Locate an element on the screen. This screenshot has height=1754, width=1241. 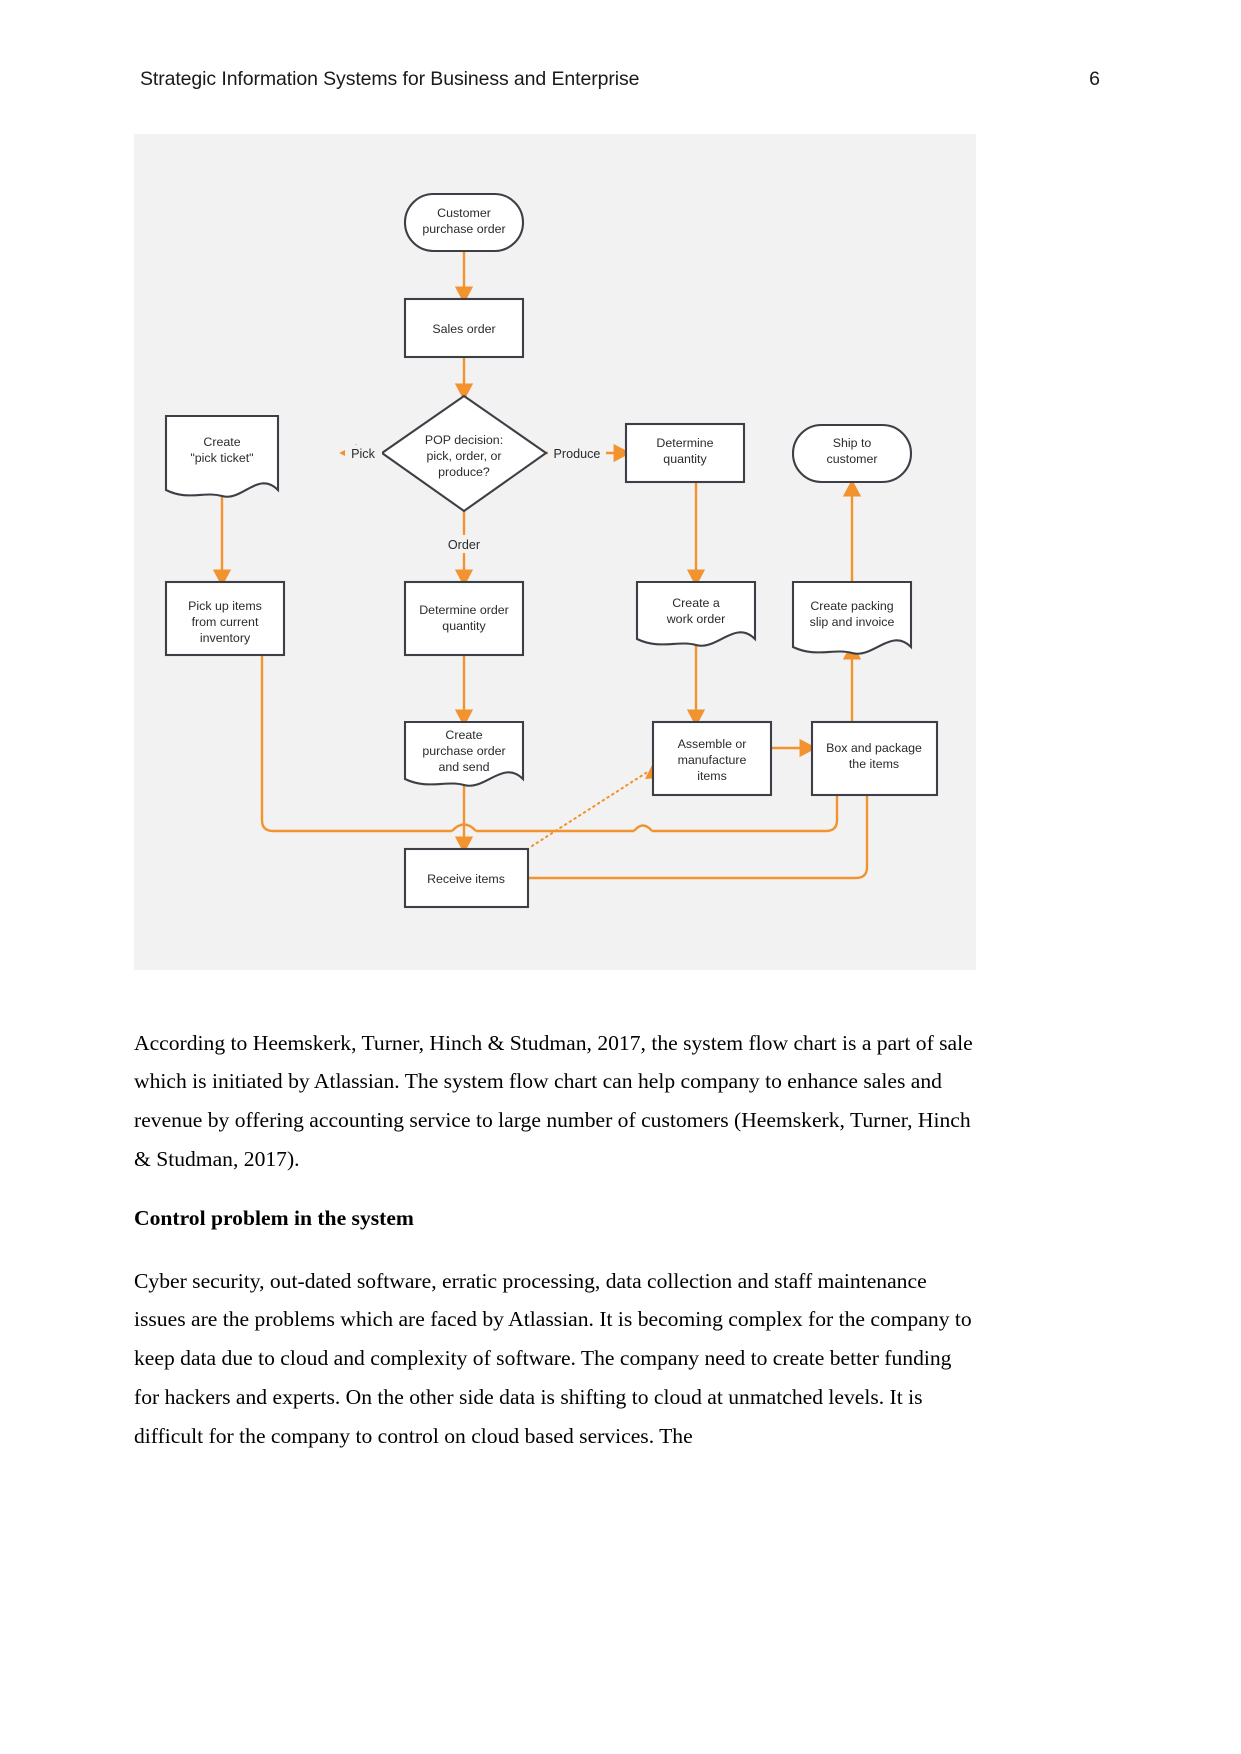
node-label-line2: customer is located at coordinates (852, 459).